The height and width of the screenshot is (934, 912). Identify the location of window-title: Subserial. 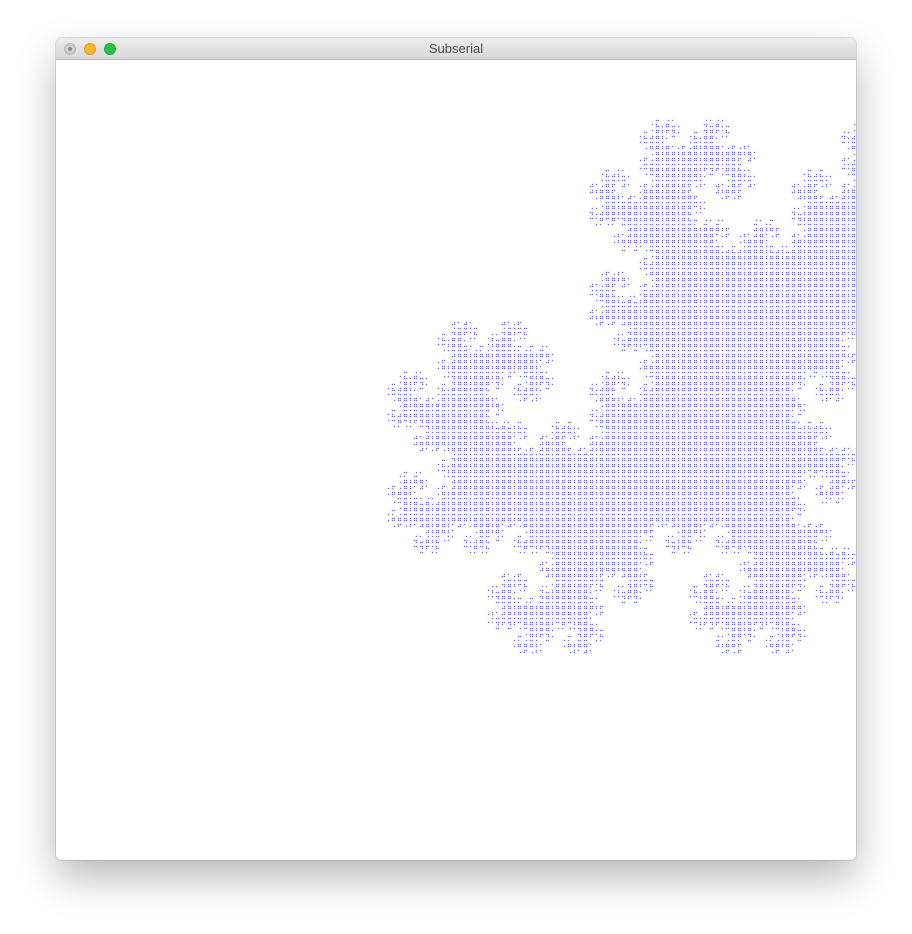
(456, 48).